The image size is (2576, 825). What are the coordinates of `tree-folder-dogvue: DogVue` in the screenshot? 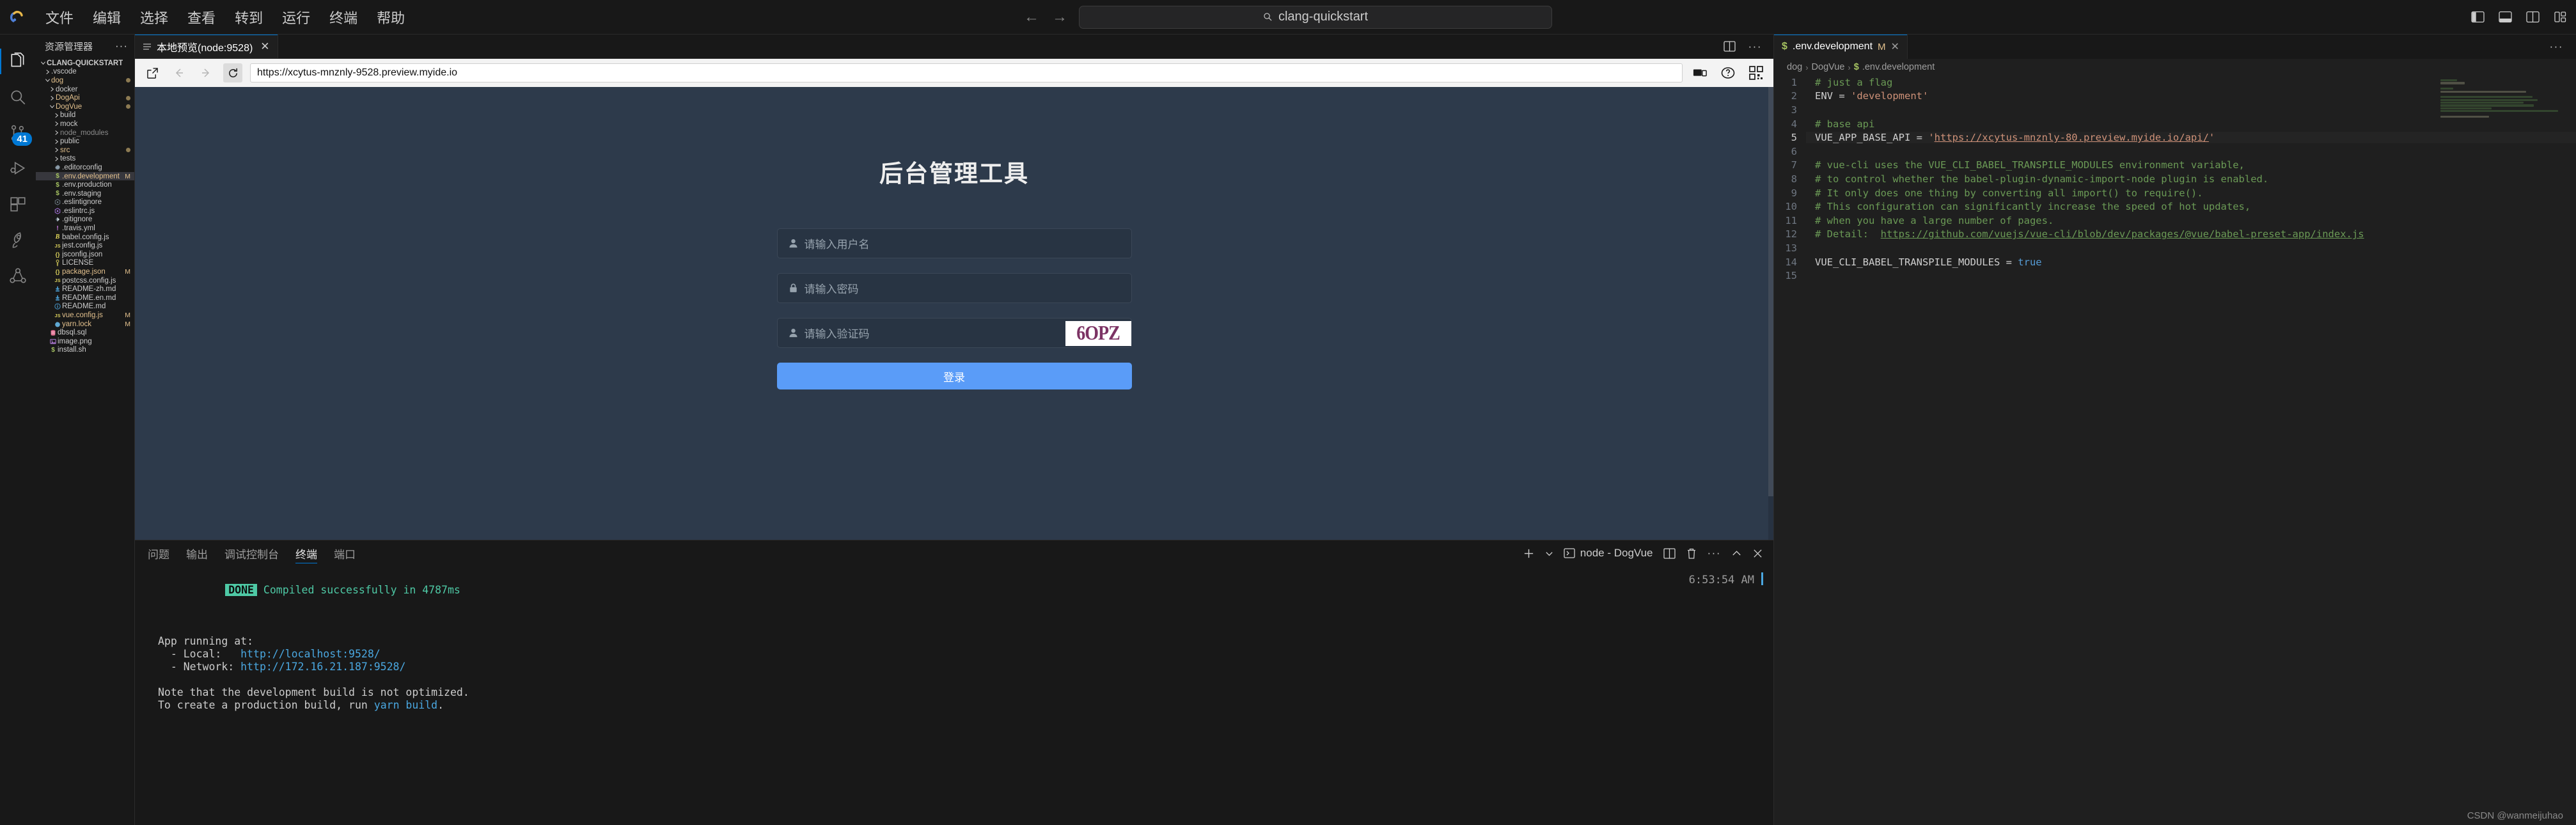 It's located at (85, 106).